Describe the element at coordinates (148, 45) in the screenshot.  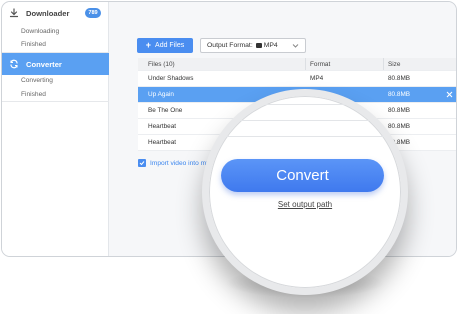
I see `plus-icon: +` at that location.